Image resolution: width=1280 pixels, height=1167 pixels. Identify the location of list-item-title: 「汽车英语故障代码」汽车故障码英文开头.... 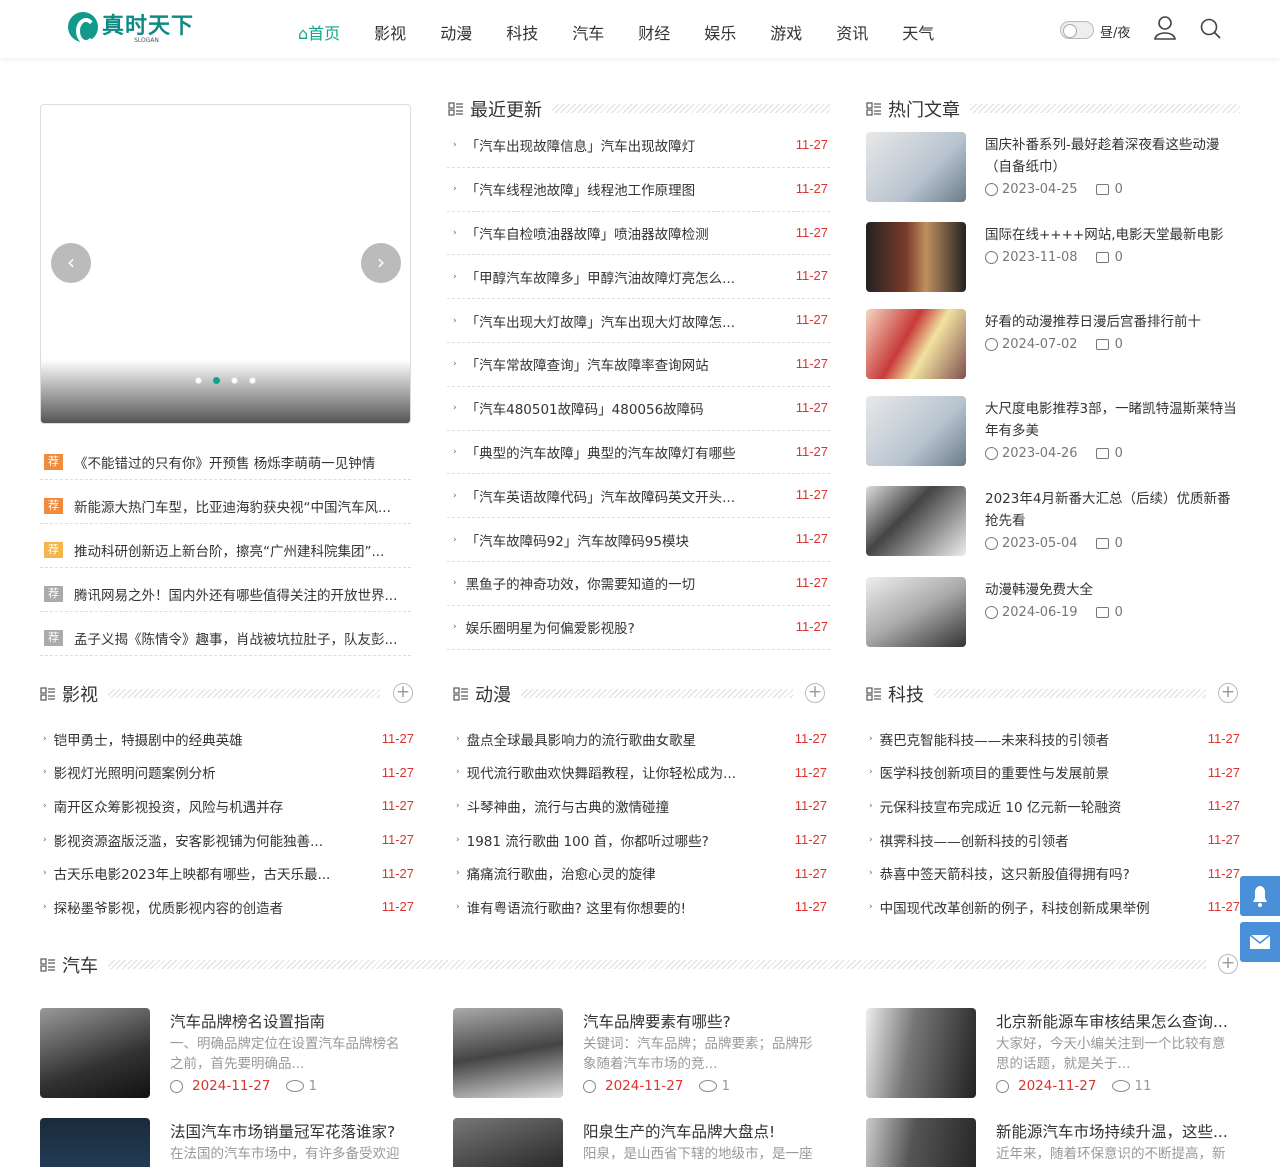
(616, 496).